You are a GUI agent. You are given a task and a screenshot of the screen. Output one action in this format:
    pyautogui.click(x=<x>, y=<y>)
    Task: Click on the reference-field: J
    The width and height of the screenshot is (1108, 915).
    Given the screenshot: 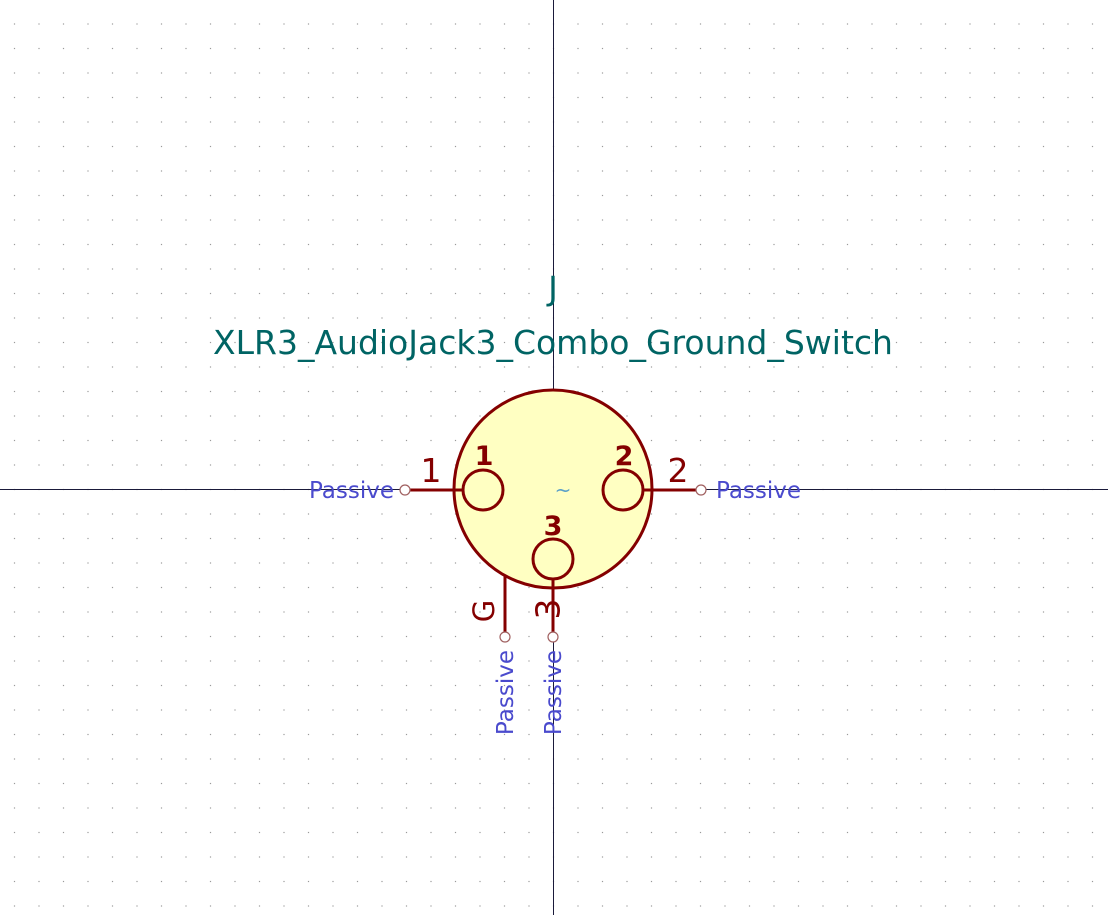 What is the action you would take?
    pyautogui.click(x=552, y=288)
    